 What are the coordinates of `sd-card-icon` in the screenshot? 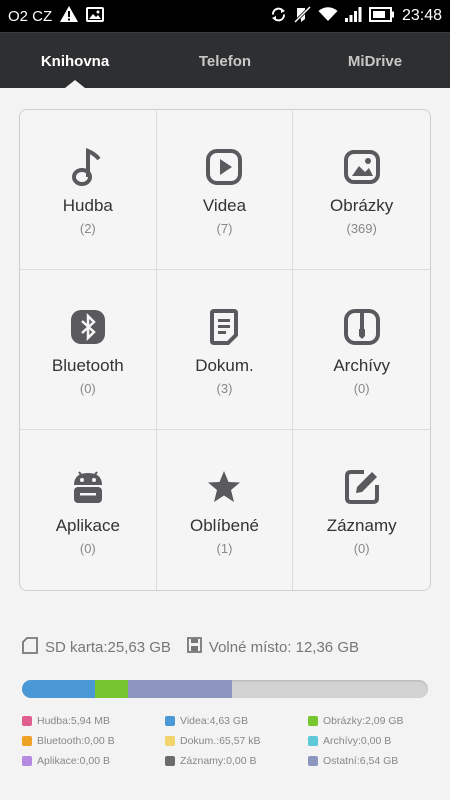 It's located at (30, 647).